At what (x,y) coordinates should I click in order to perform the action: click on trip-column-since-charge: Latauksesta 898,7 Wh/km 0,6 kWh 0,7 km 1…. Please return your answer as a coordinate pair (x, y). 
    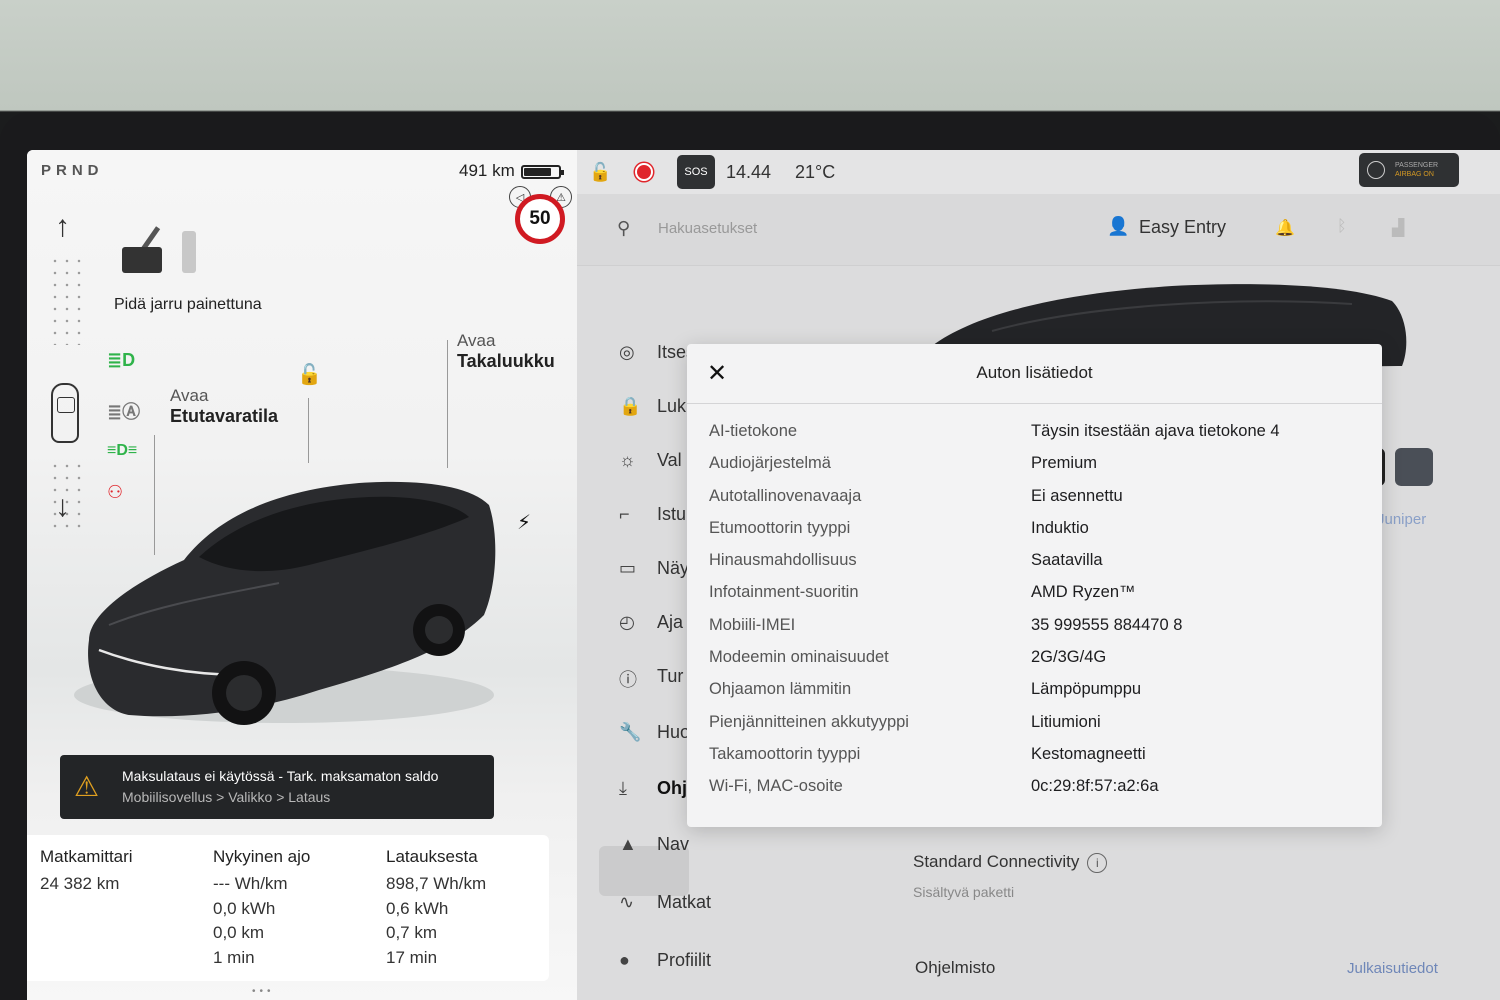
    Looking at the image, I should click on (436, 908).